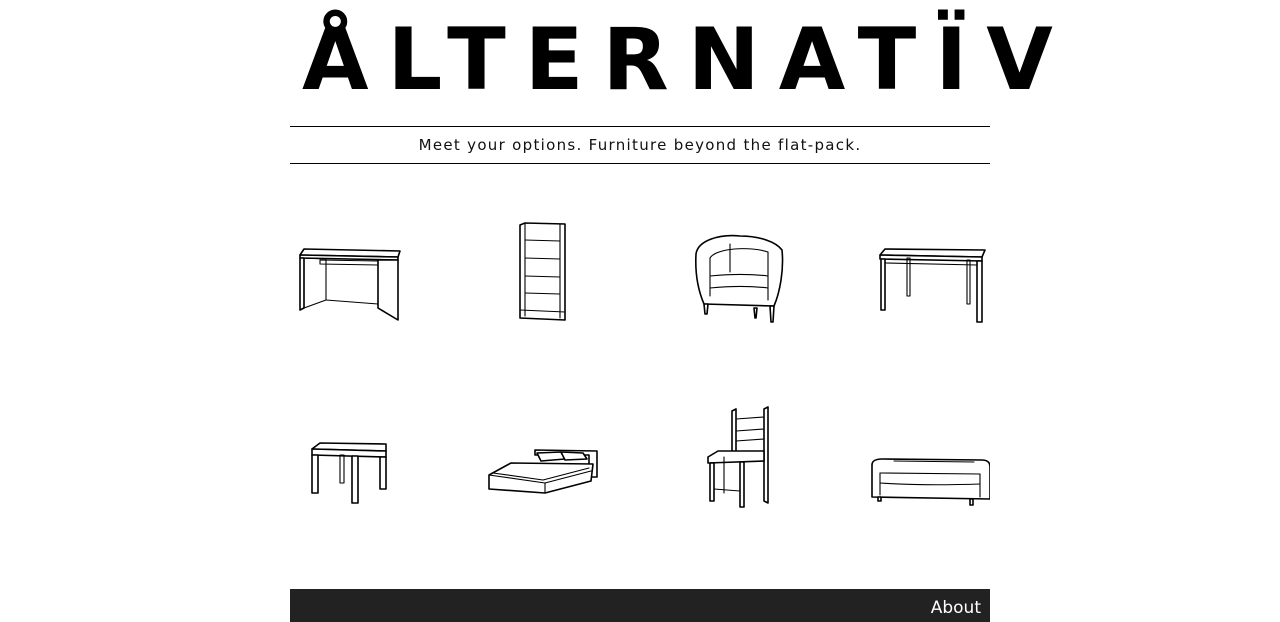  I want to click on dining-table-icon, so click(932, 285).